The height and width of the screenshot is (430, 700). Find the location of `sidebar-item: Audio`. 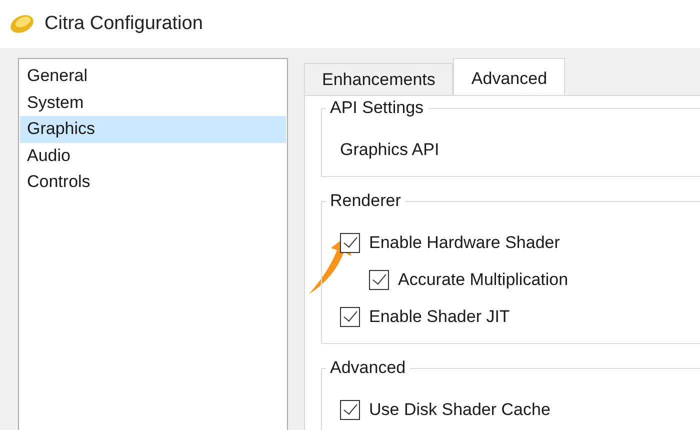

sidebar-item: Audio is located at coordinates (153, 155).